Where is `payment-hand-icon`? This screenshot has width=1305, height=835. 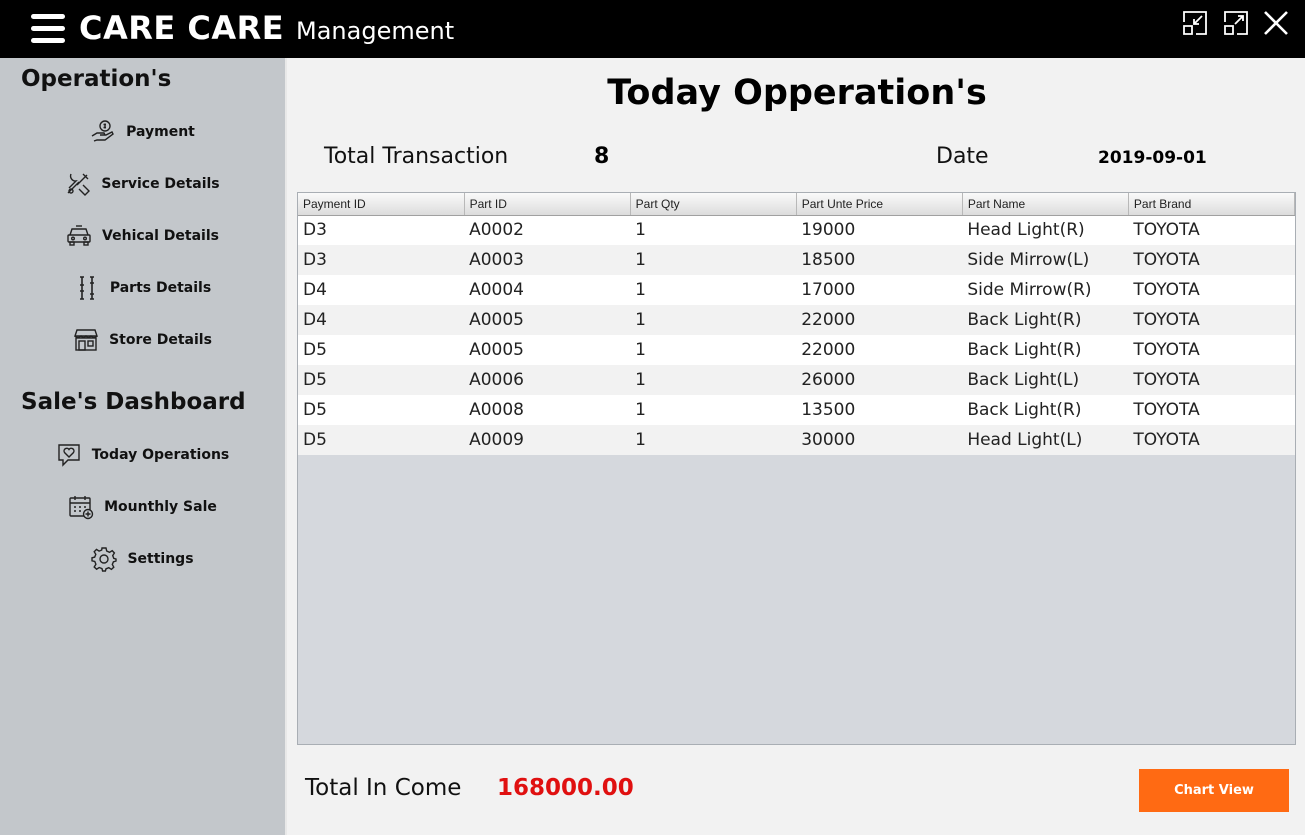 payment-hand-icon is located at coordinates (103, 132).